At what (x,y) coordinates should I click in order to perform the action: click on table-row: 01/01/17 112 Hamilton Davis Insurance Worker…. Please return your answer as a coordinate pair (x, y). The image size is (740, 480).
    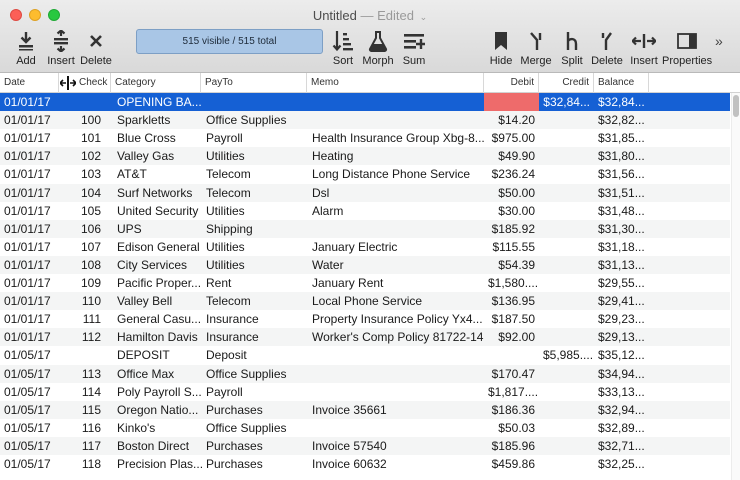
    Looking at the image, I should click on (365, 337).